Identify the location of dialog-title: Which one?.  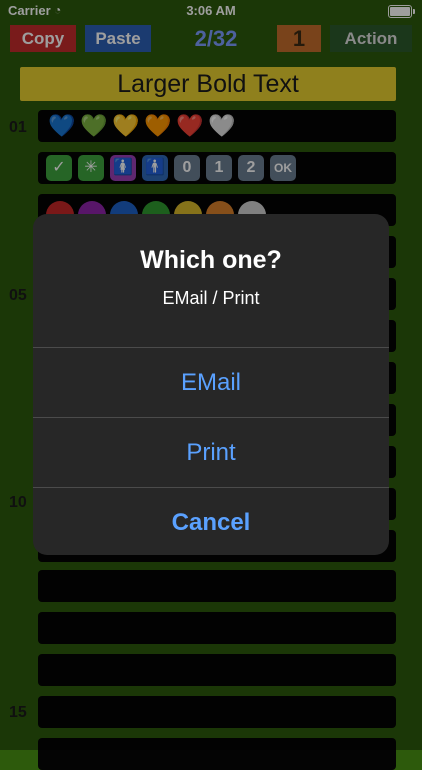
(211, 260).